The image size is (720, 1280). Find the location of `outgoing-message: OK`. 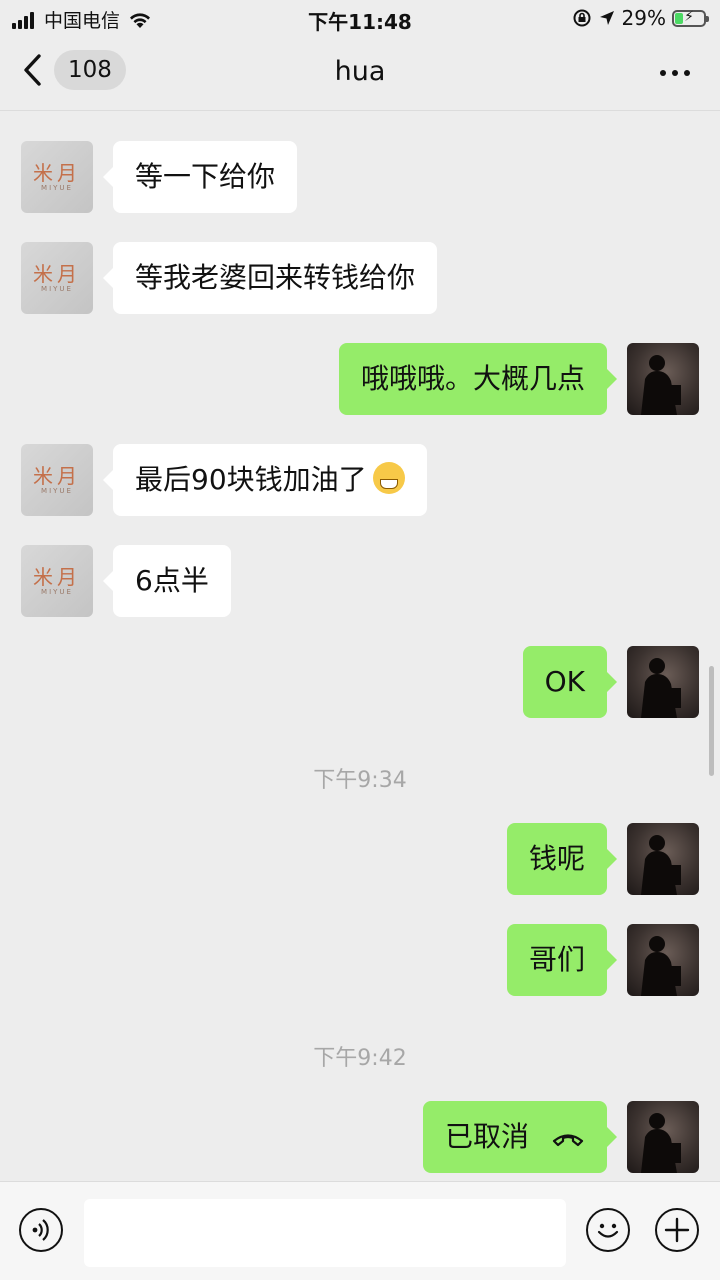

outgoing-message: OK is located at coordinates (570, 682).